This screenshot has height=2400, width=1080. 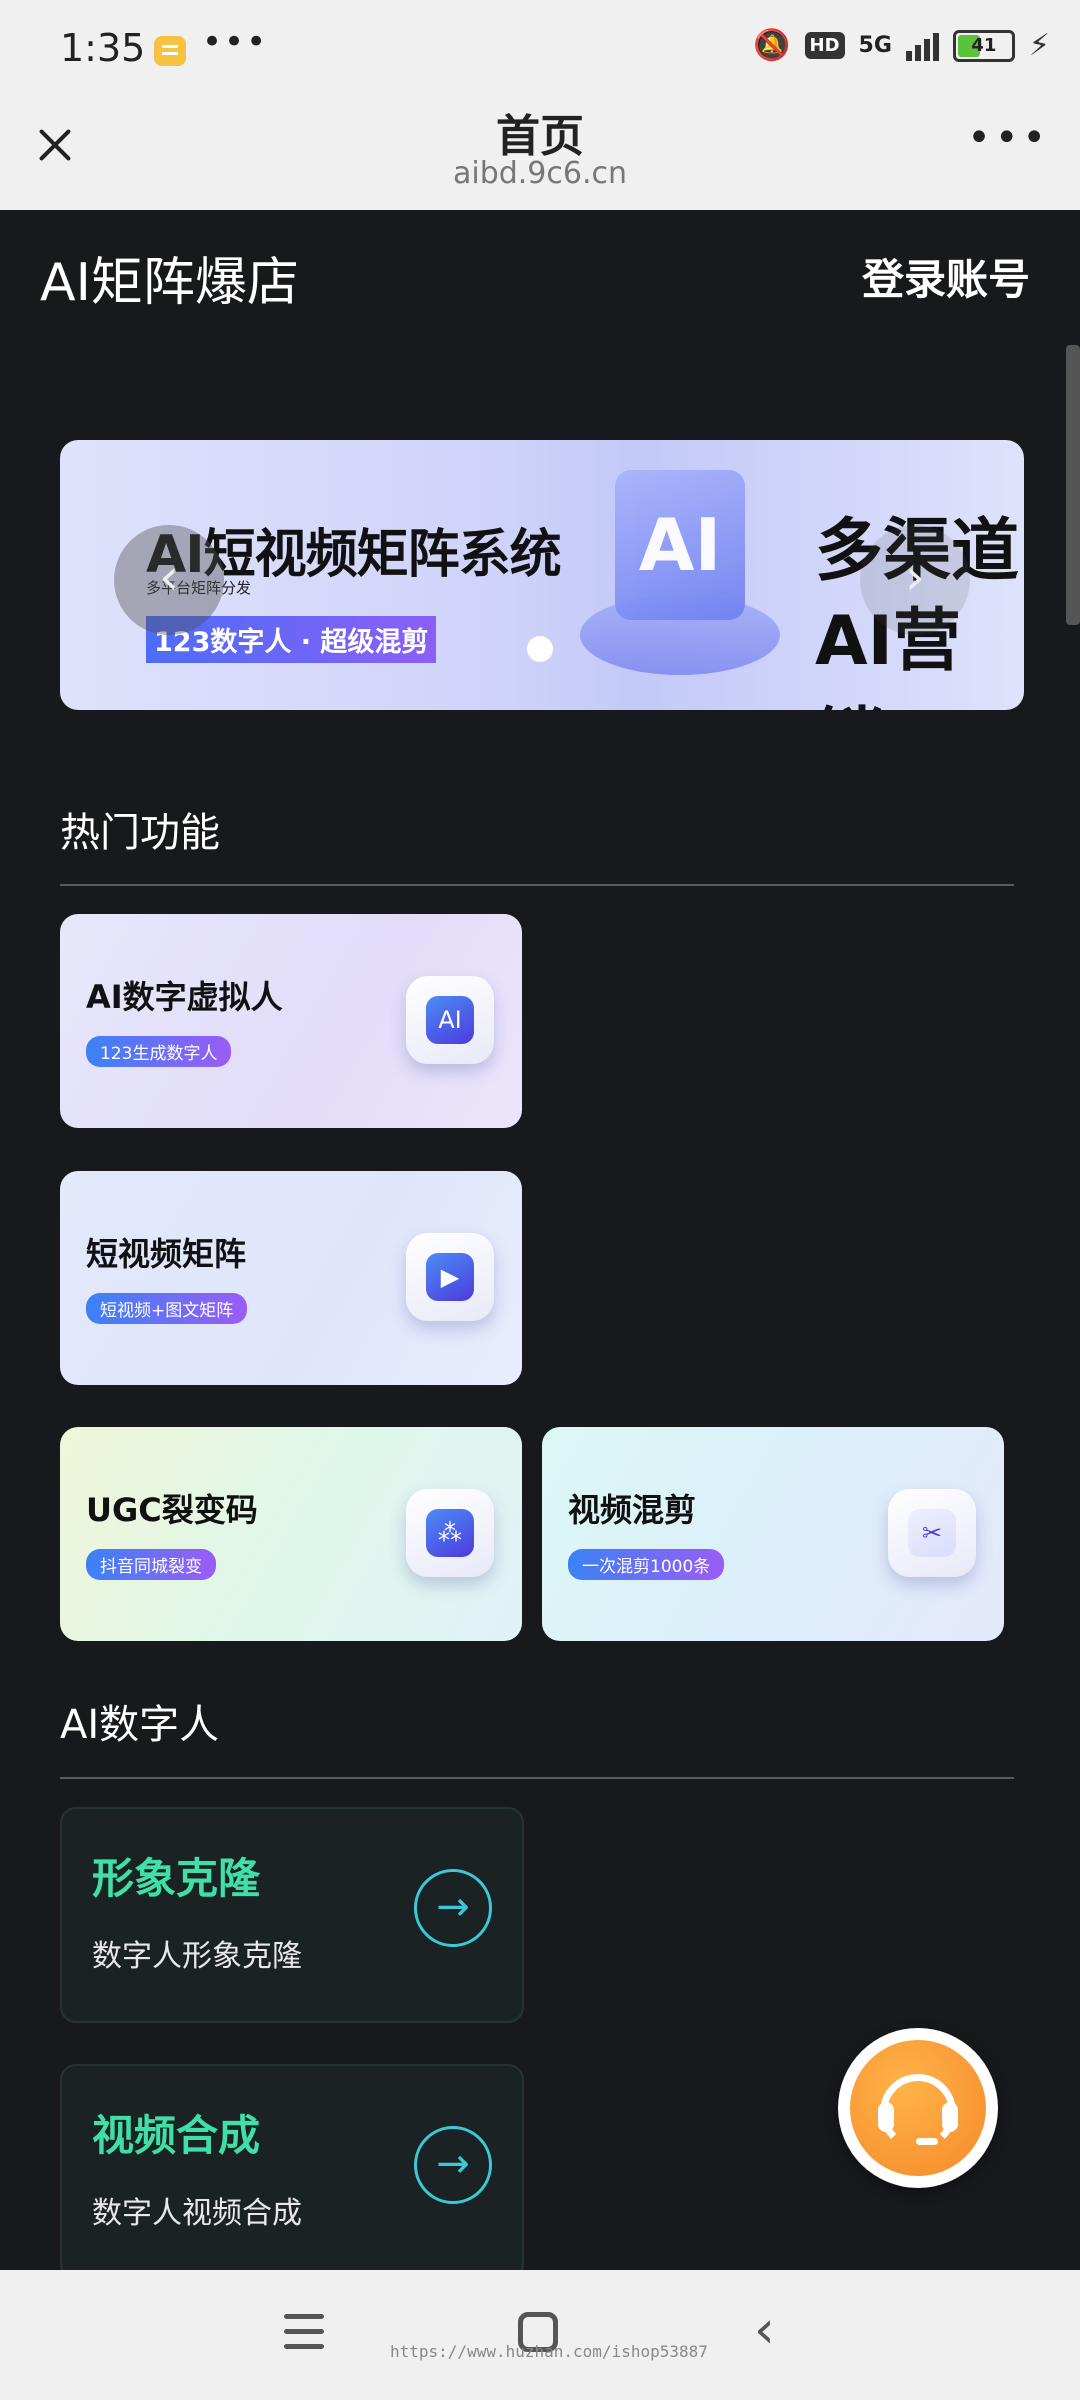 I want to click on video-play-icon: ▶, so click(x=450, y=1277).